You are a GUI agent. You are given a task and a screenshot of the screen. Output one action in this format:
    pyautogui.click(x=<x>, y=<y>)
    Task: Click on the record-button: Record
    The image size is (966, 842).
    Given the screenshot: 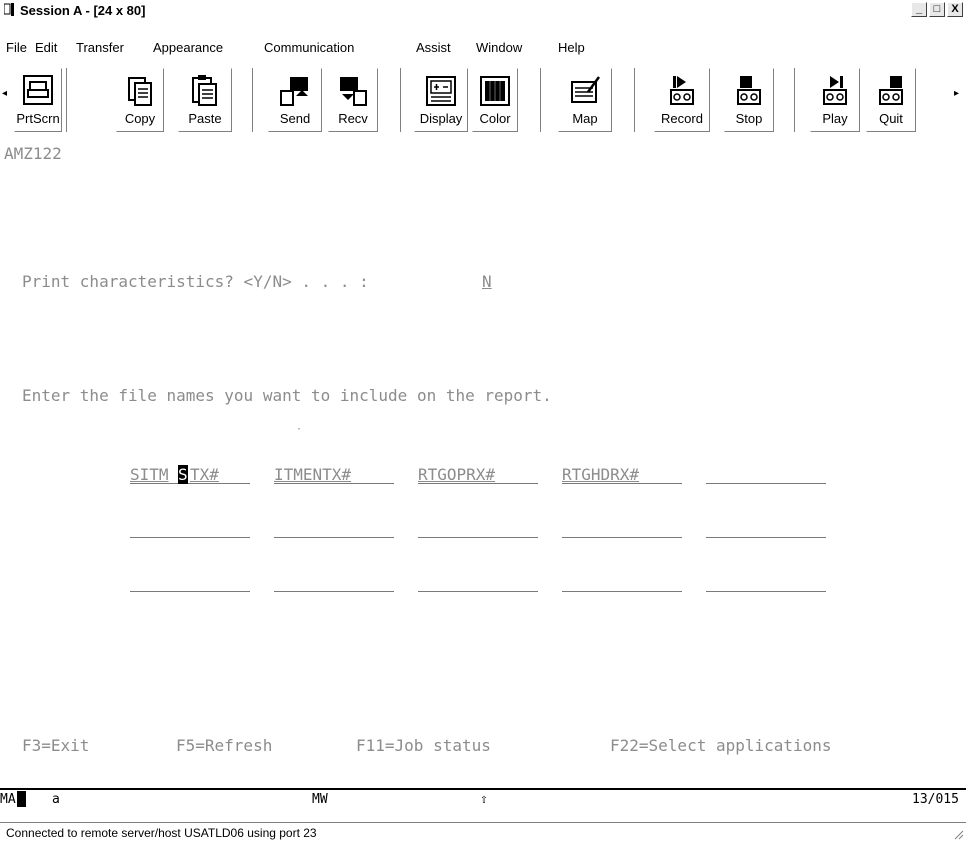 What is the action you would take?
    pyautogui.click(x=682, y=100)
    